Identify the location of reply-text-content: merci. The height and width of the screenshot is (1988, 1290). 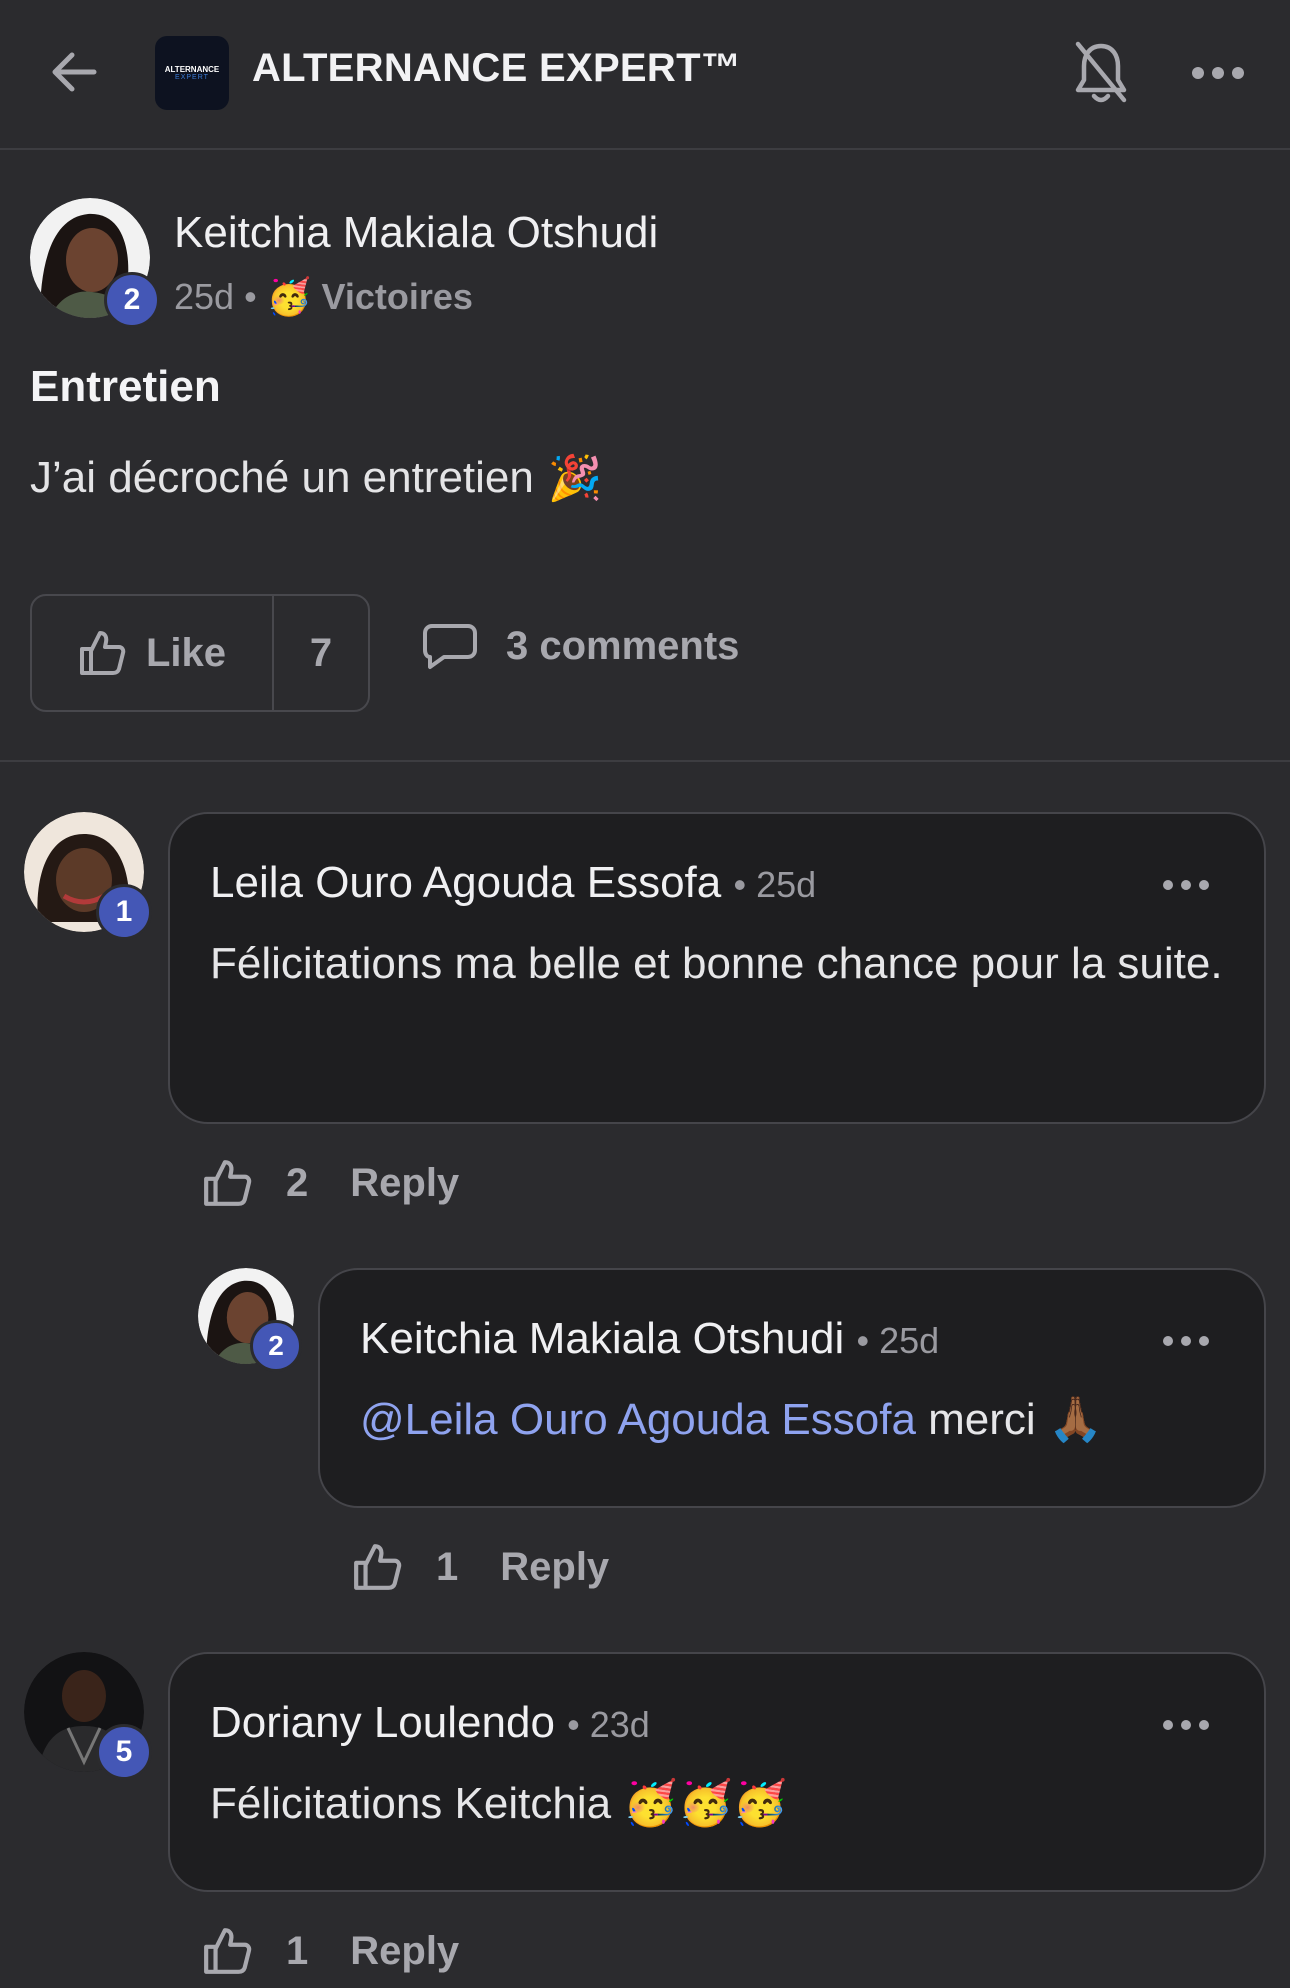
(982, 1419).